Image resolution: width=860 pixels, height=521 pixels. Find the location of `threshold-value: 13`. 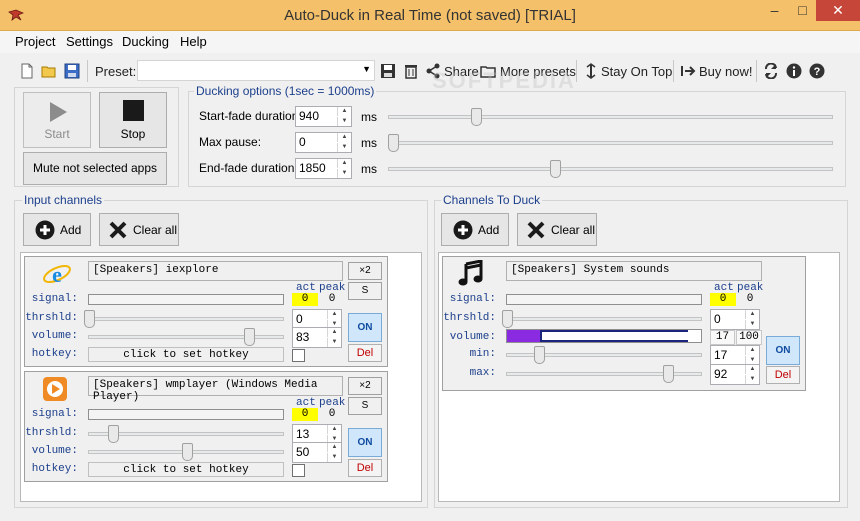

threshold-value: 13 is located at coordinates (303, 434).